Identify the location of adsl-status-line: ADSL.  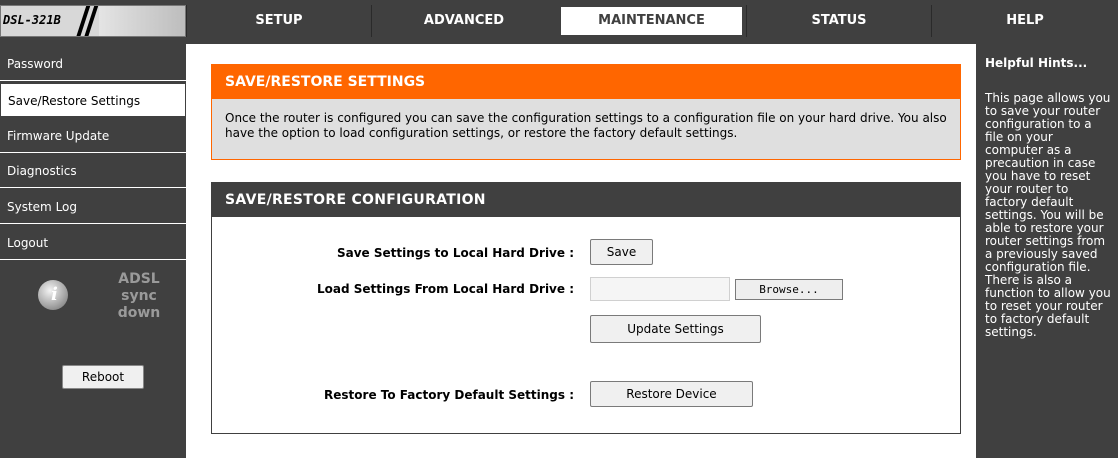
(139, 279).